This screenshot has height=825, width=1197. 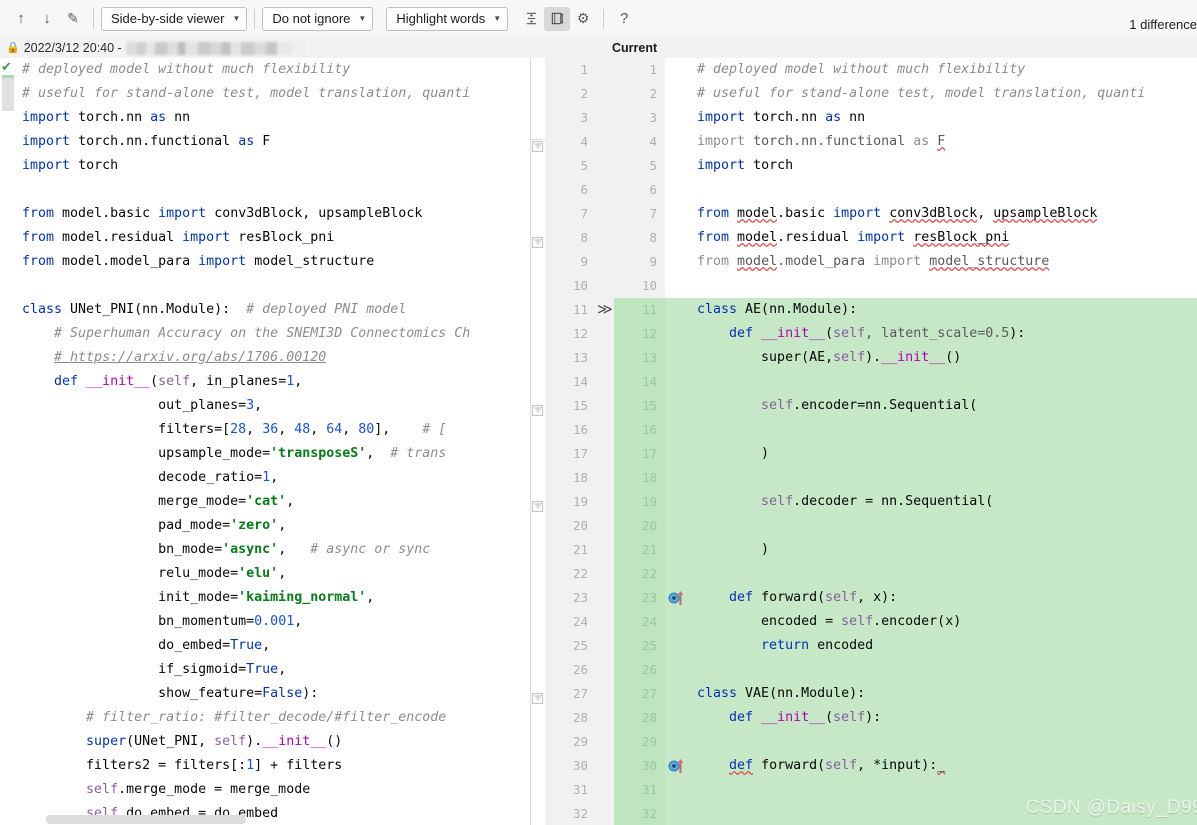 I want to click on code-line: class AE(nn.Module):, so click(x=944, y=310).